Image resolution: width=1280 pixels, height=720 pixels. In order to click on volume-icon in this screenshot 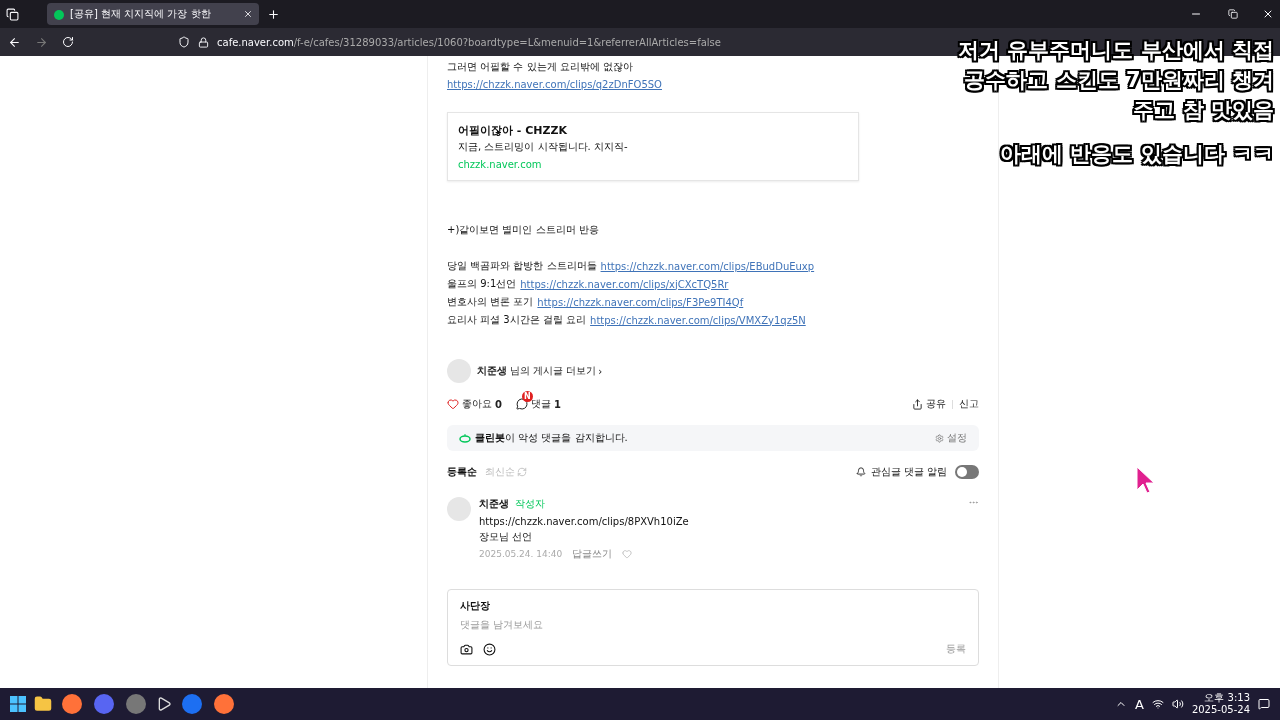, I will do `click(1177, 704)`.